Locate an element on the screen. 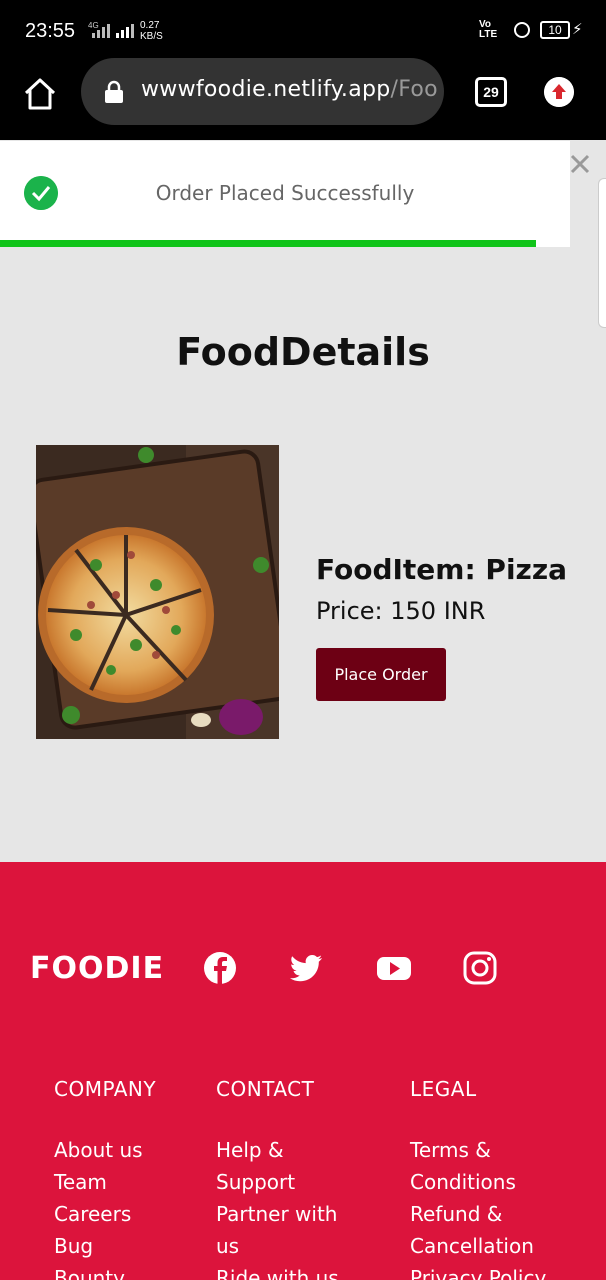  toast-message: Order Placed Successfully is located at coordinates (285, 193).